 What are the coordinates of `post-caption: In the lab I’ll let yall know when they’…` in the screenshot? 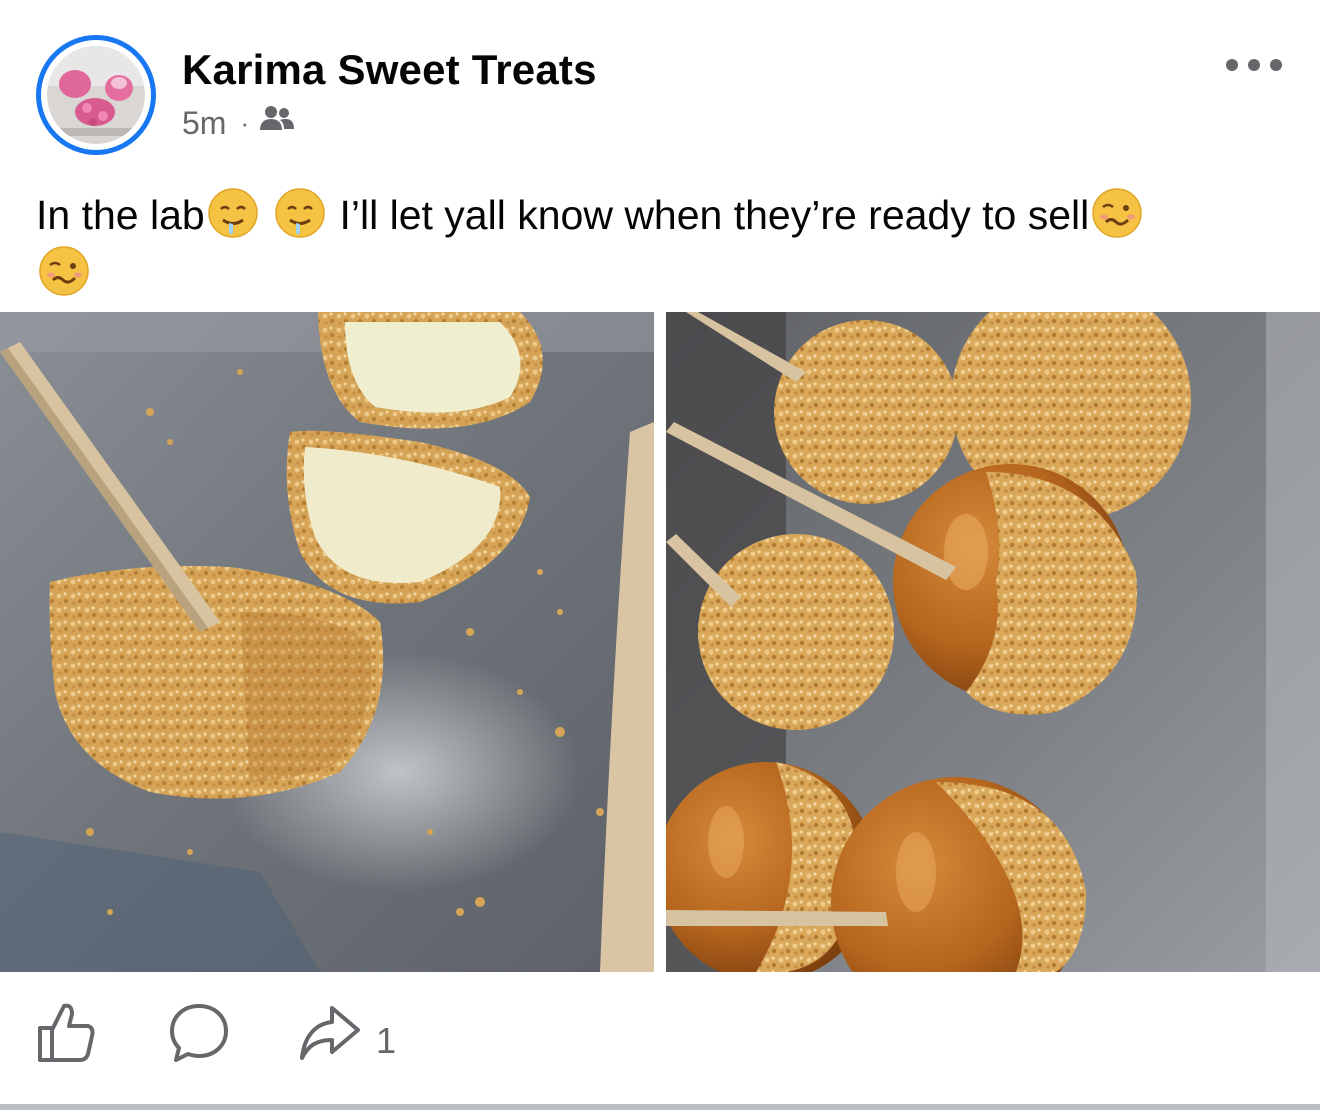 It's located at (661, 244).